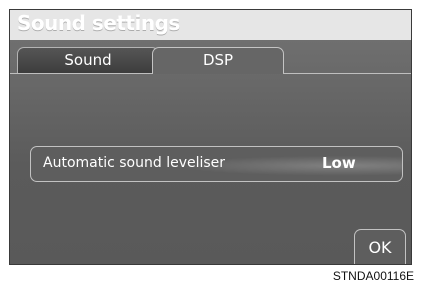 The width and height of the screenshot is (424, 288). Describe the element at coordinates (380, 246) in the screenshot. I see `ok-button: OK` at that location.